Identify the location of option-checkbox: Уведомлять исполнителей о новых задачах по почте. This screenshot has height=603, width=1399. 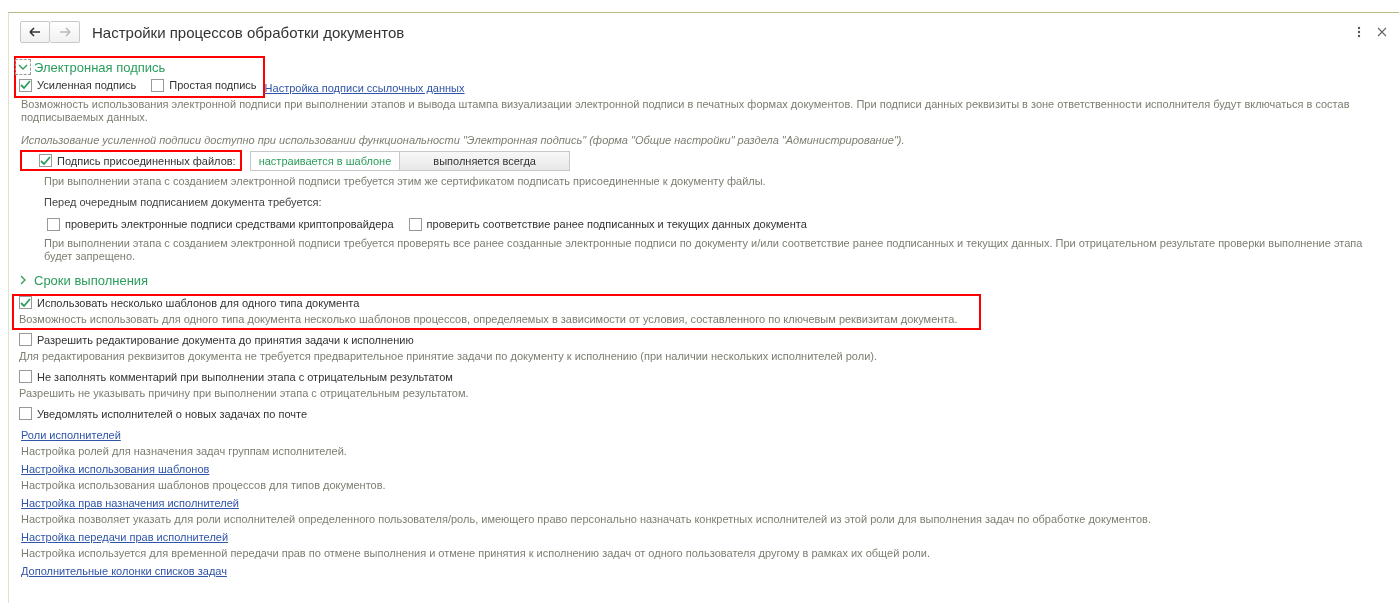
(163, 413).